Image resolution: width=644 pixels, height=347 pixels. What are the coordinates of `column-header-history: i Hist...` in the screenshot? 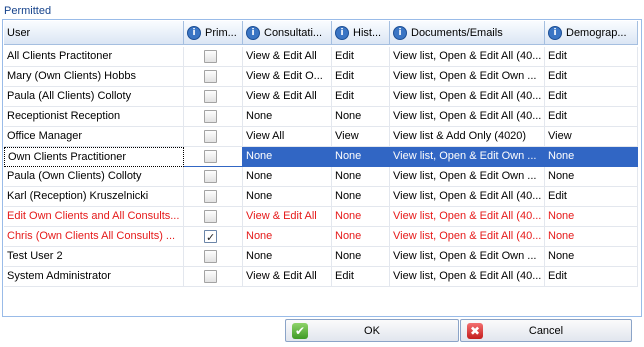 It's located at (361, 32).